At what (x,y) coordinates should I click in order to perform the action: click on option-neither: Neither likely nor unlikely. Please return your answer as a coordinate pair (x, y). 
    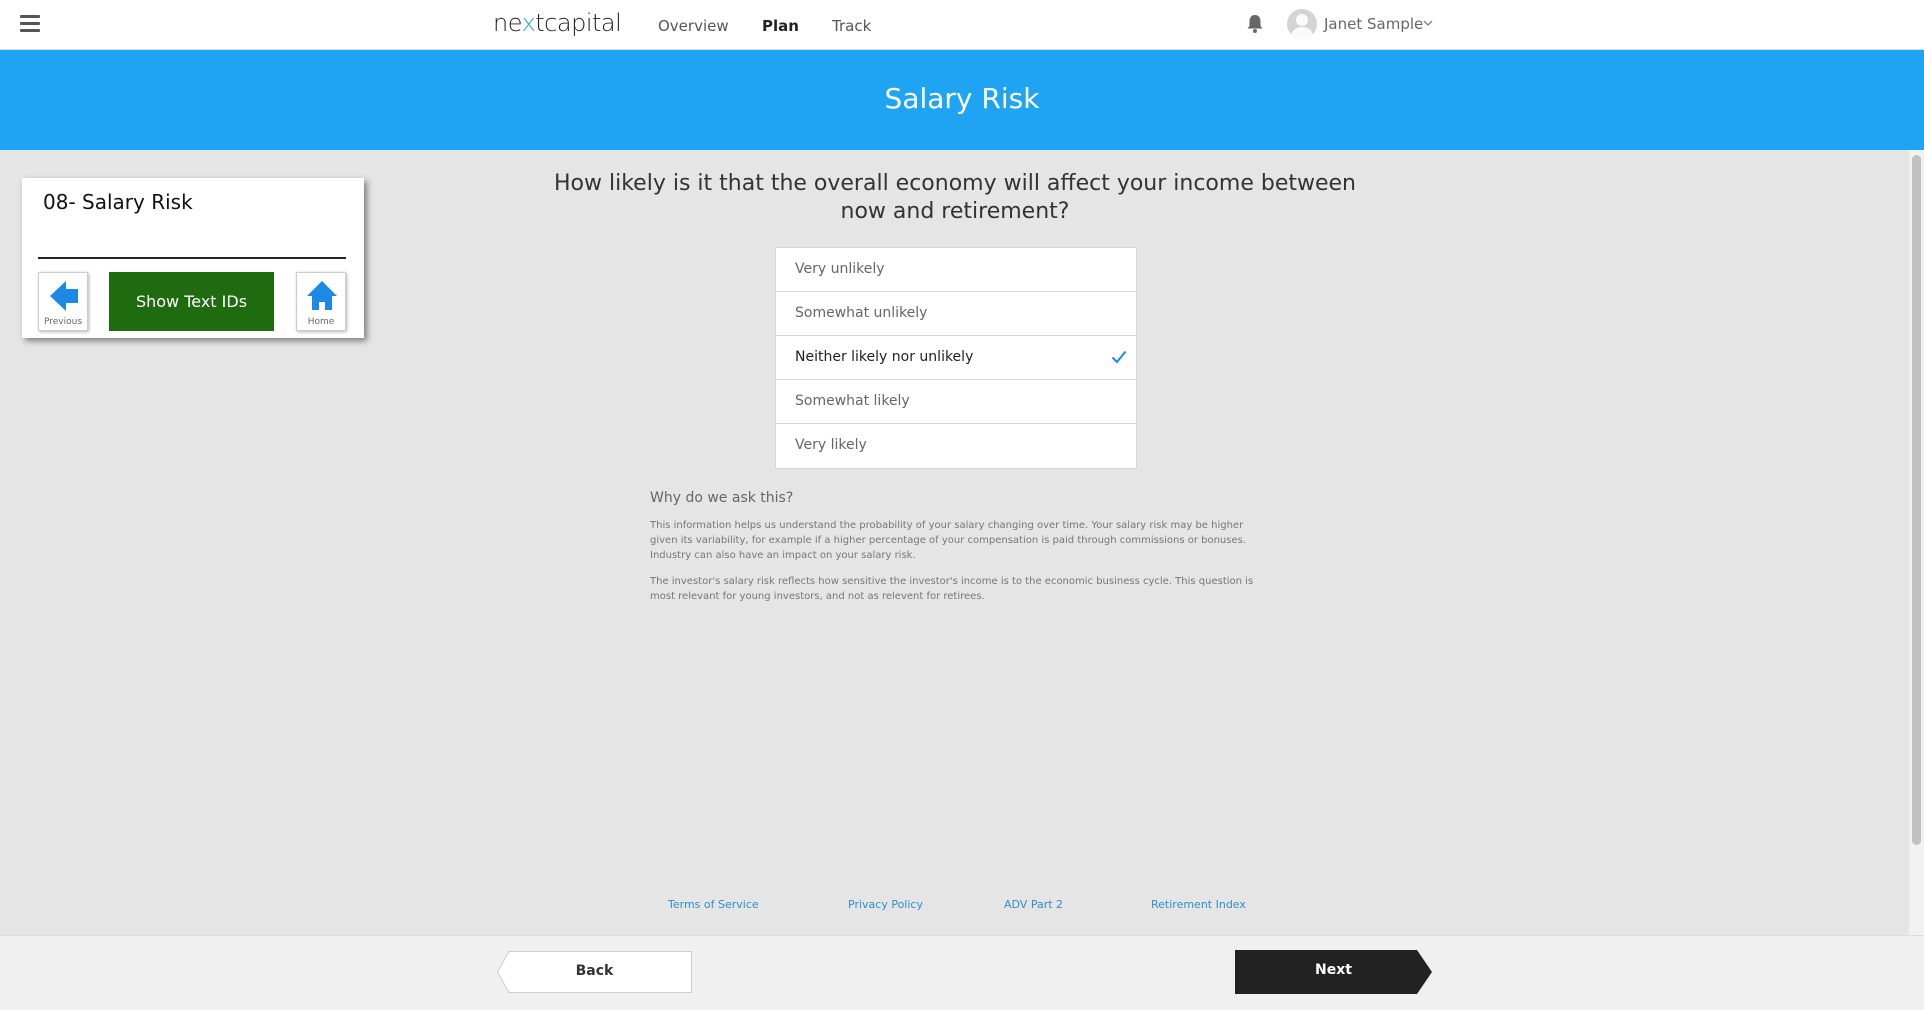
    Looking at the image, I should click on (956, 358).